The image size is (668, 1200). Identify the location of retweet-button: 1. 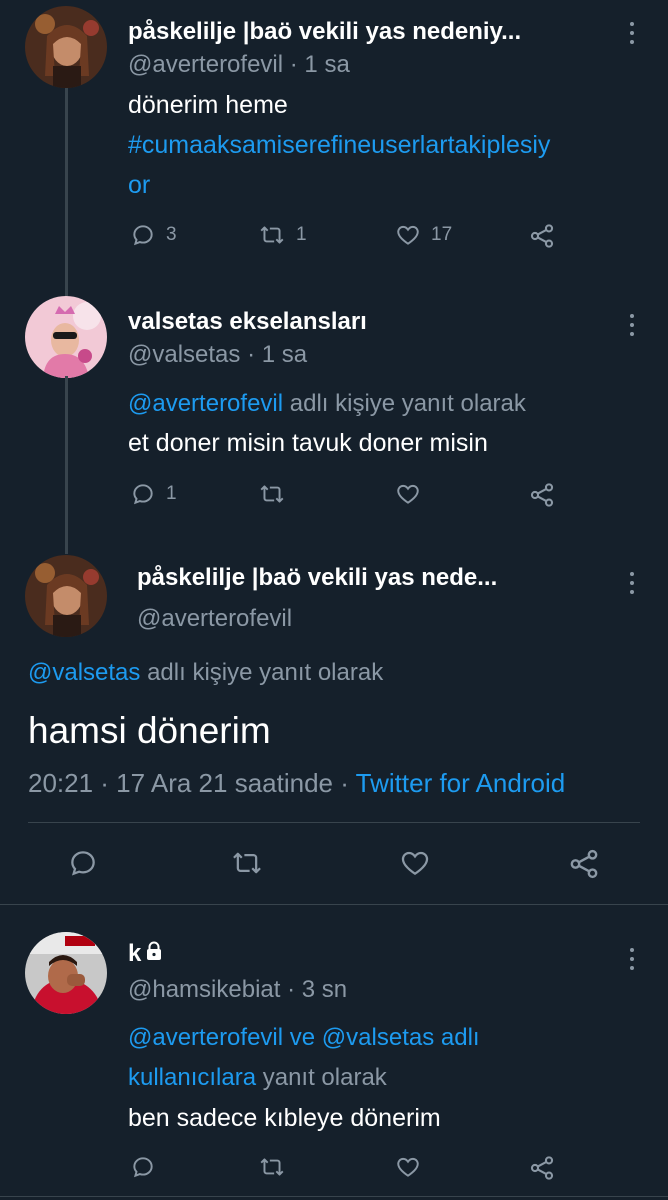
(282, 235).